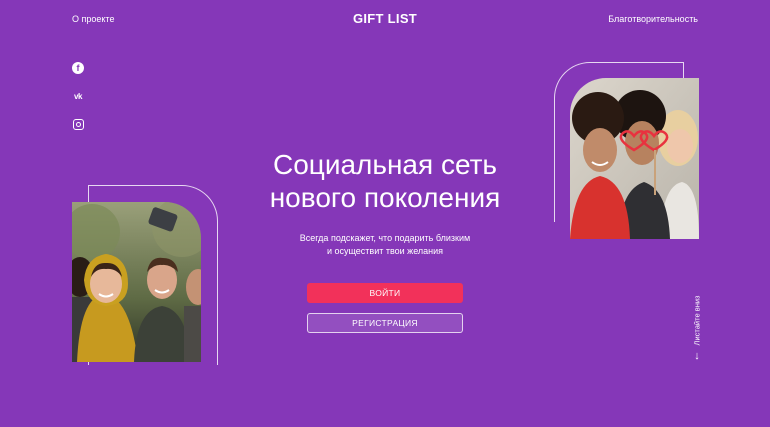  I want to click on vk-icon: vk, so click(78, 96).